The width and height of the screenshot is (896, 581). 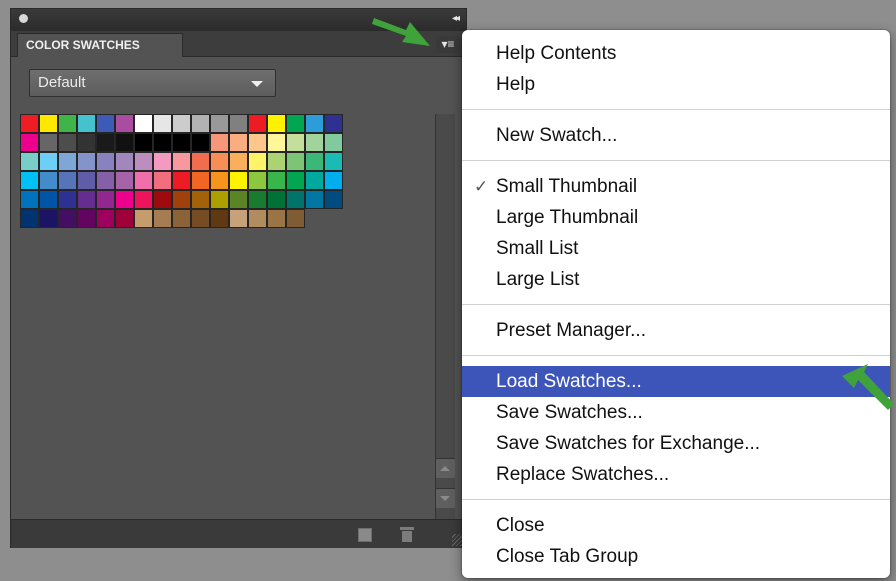 I want to click on scroll-down-button, so click(x=445, y=498).